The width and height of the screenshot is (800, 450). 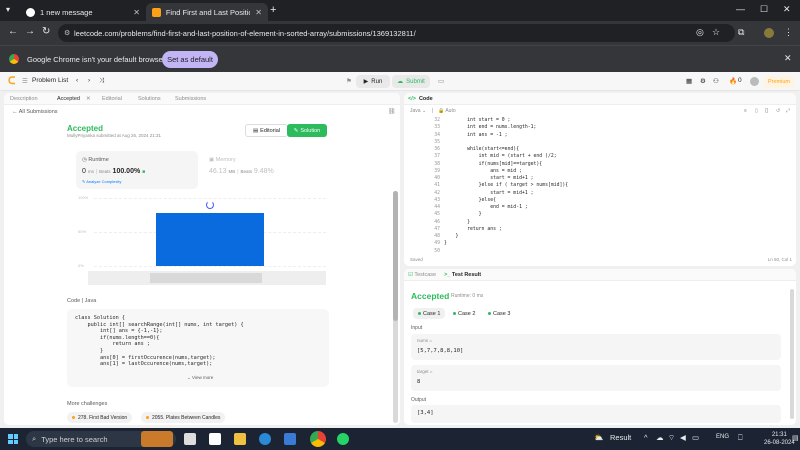 I want to click on editor-code-line: }else if ( target > nums[mid]){, so click(x=506, y=185).